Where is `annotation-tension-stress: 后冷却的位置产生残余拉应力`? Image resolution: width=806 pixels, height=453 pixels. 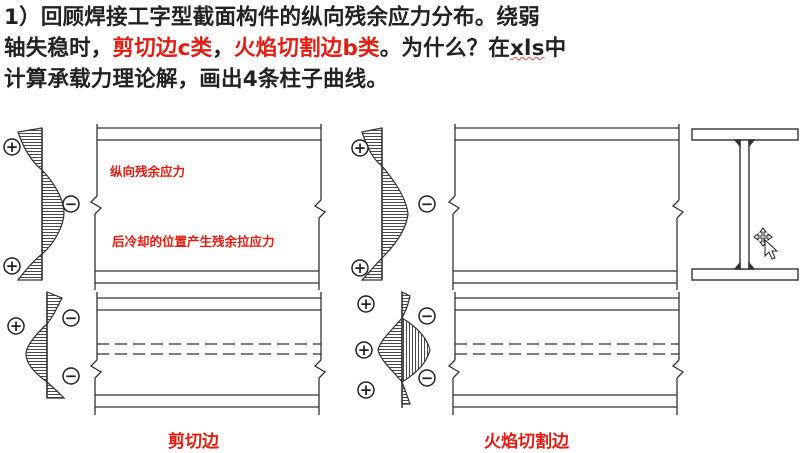 annotation-tension-stress: 后冷却的位置产生残余拉应力 is located at coordinates (193, 241).